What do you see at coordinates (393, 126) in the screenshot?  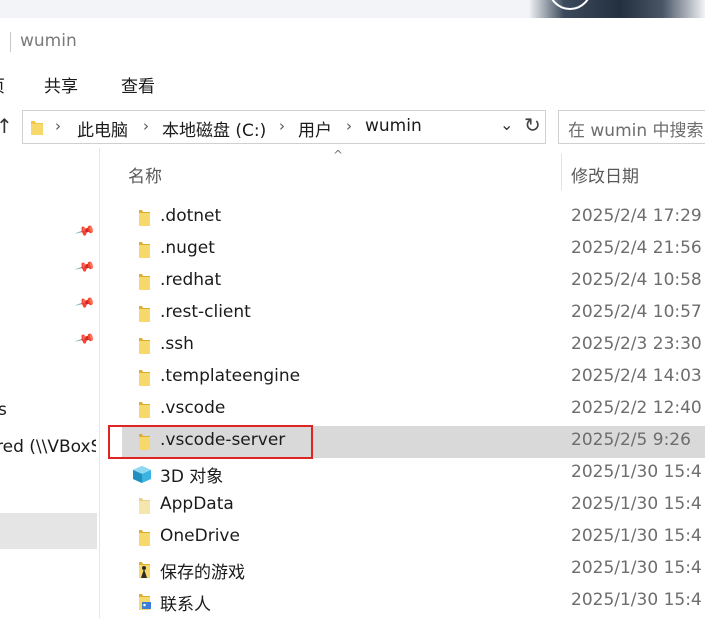 I see `breadcrumb-wumin: wumin` at bounding box center [393, 126].